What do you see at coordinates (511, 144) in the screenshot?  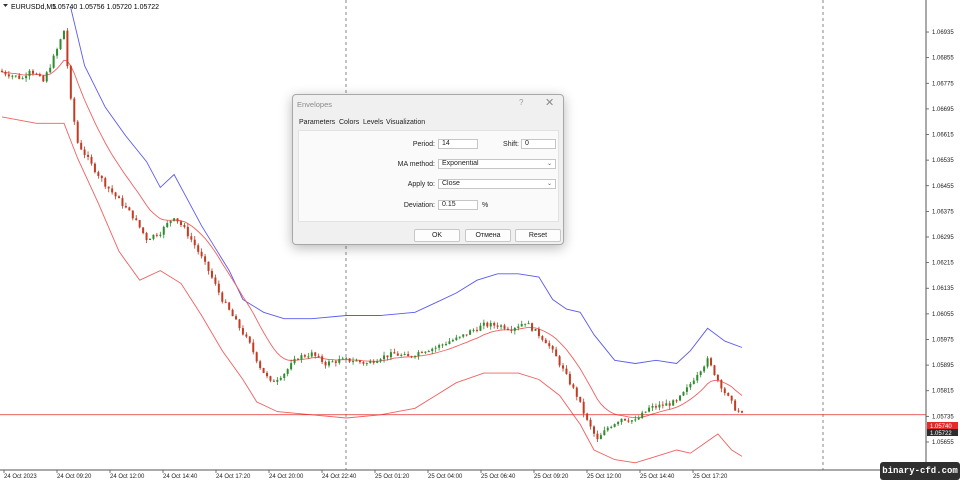 I see `shift-label: Shift:` at bounding box center [511, 144].